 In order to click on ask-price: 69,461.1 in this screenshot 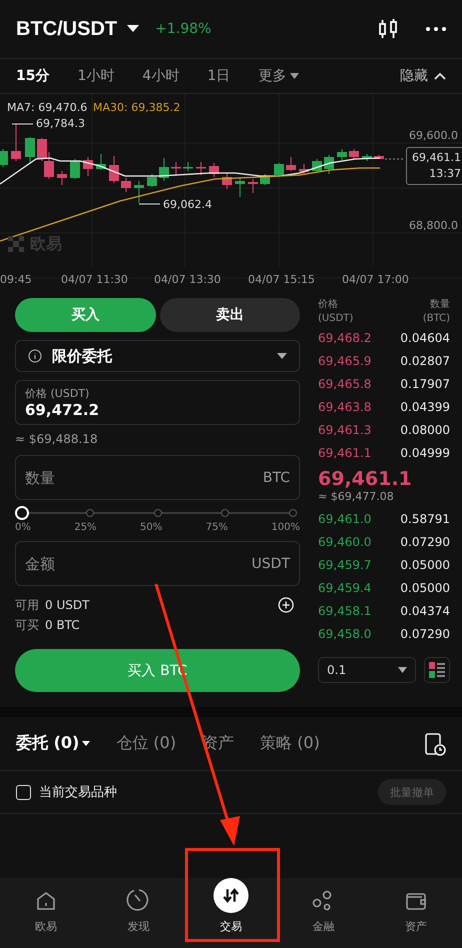, I will do `click(345, 453)`.